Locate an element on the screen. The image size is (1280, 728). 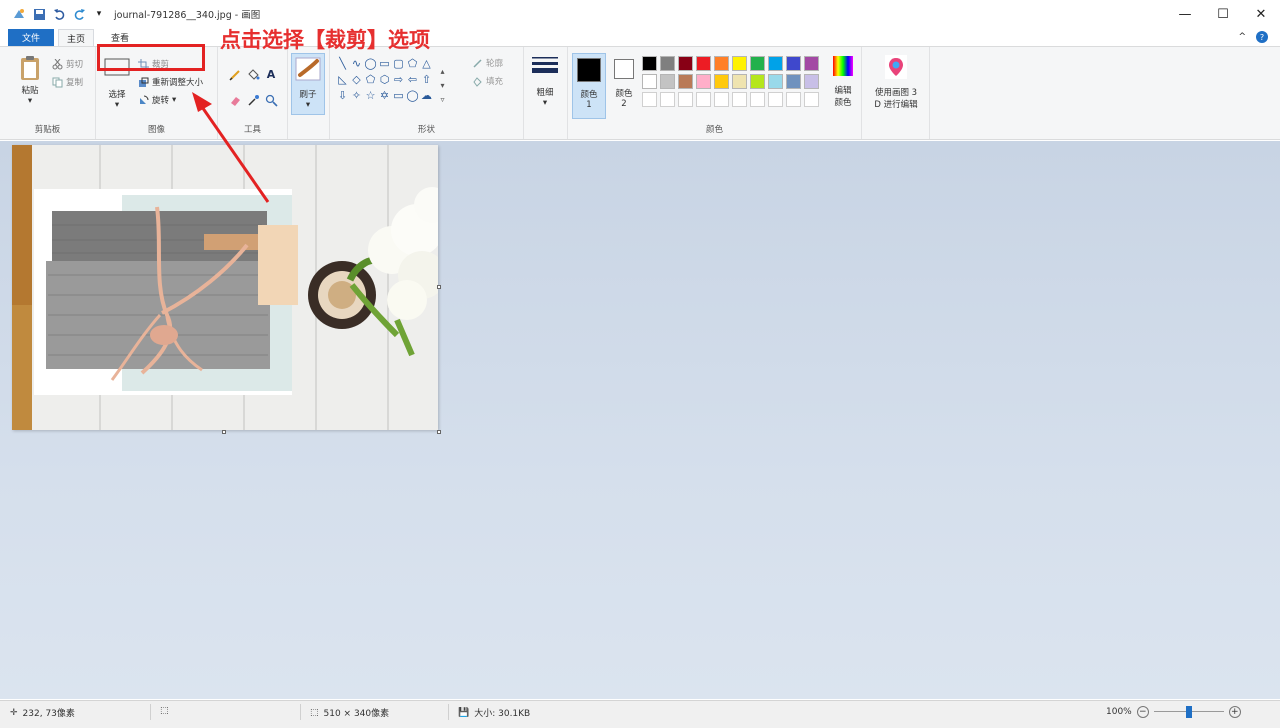
polygon-shape-icon: ⬠ is located at coordinates (412, 63).